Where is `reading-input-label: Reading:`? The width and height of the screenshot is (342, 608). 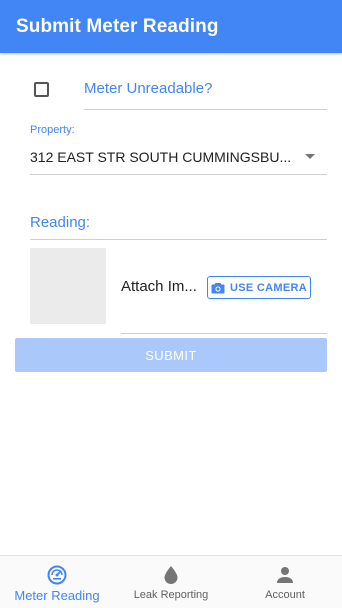
reading-input-label: Reading: is located at coordinates (60, 222).